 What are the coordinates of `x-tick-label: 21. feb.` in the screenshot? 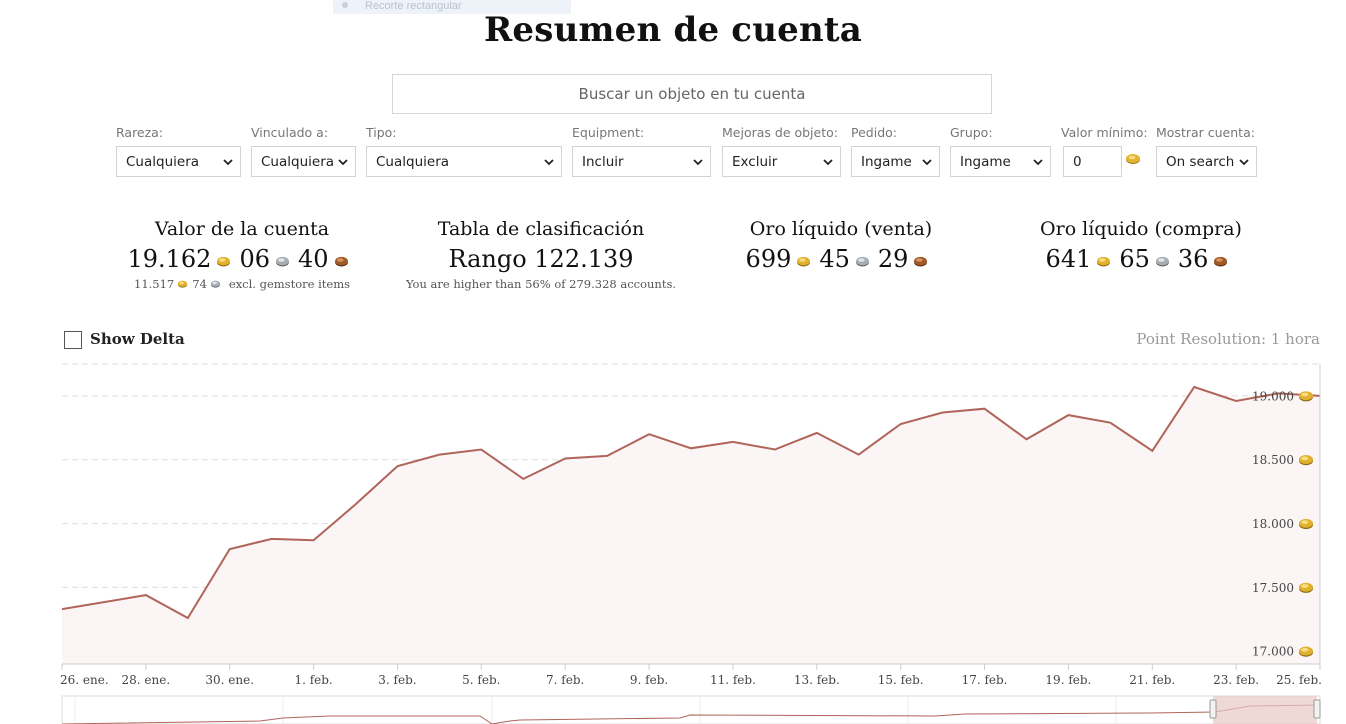 It's located at (1152, 680).